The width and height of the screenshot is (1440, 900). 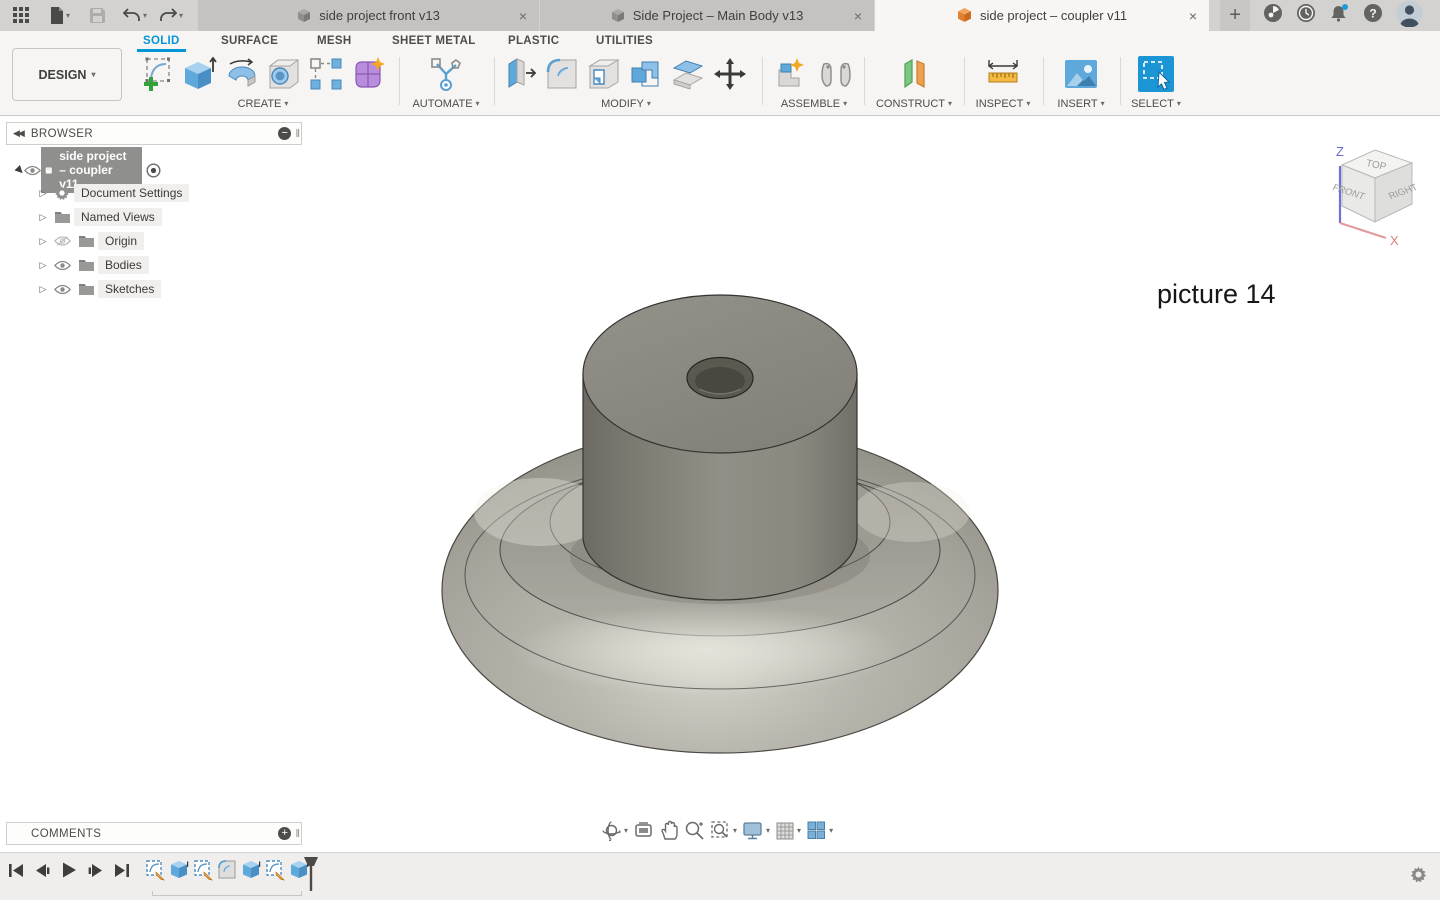 I want to click on grid-display-button, so click(x=788, y=831).